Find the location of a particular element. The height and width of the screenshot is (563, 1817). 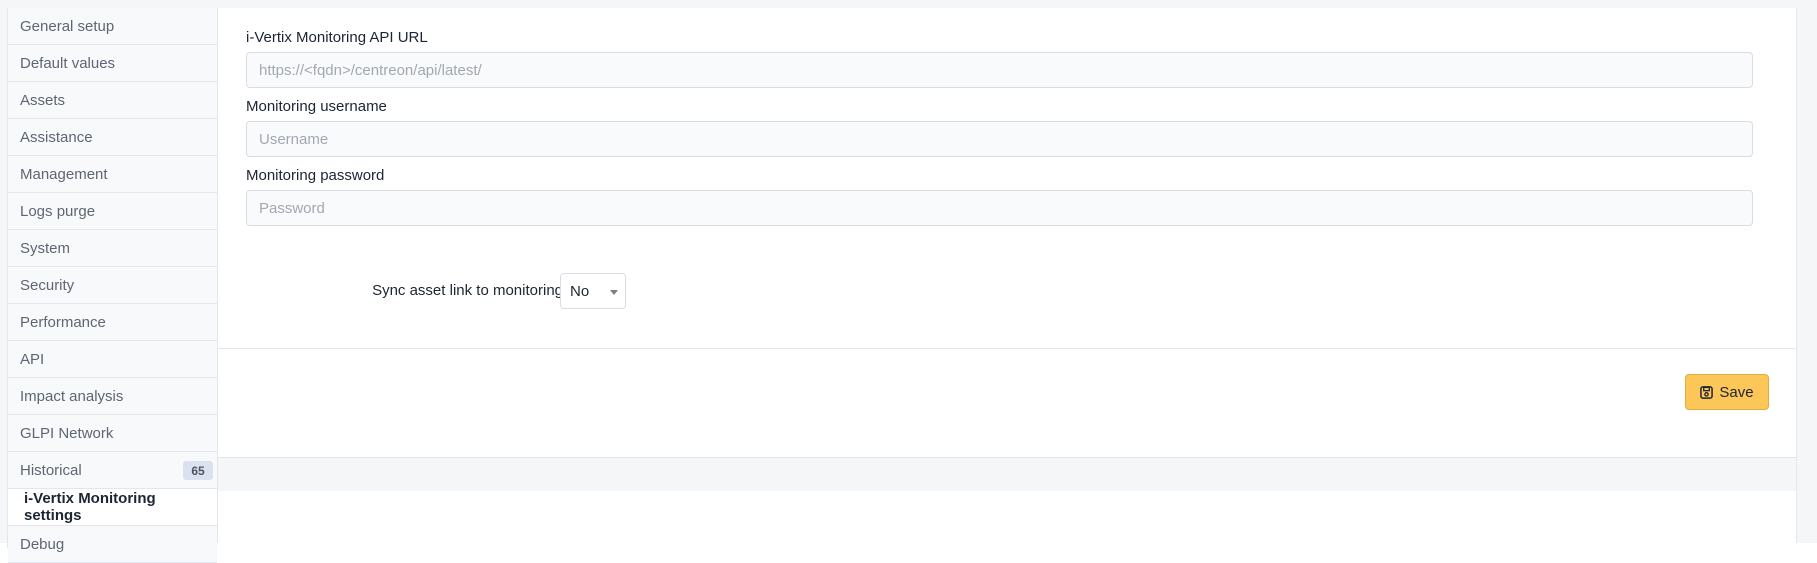

sidebar-item-label: Debug is located at coordinates (42, 544).